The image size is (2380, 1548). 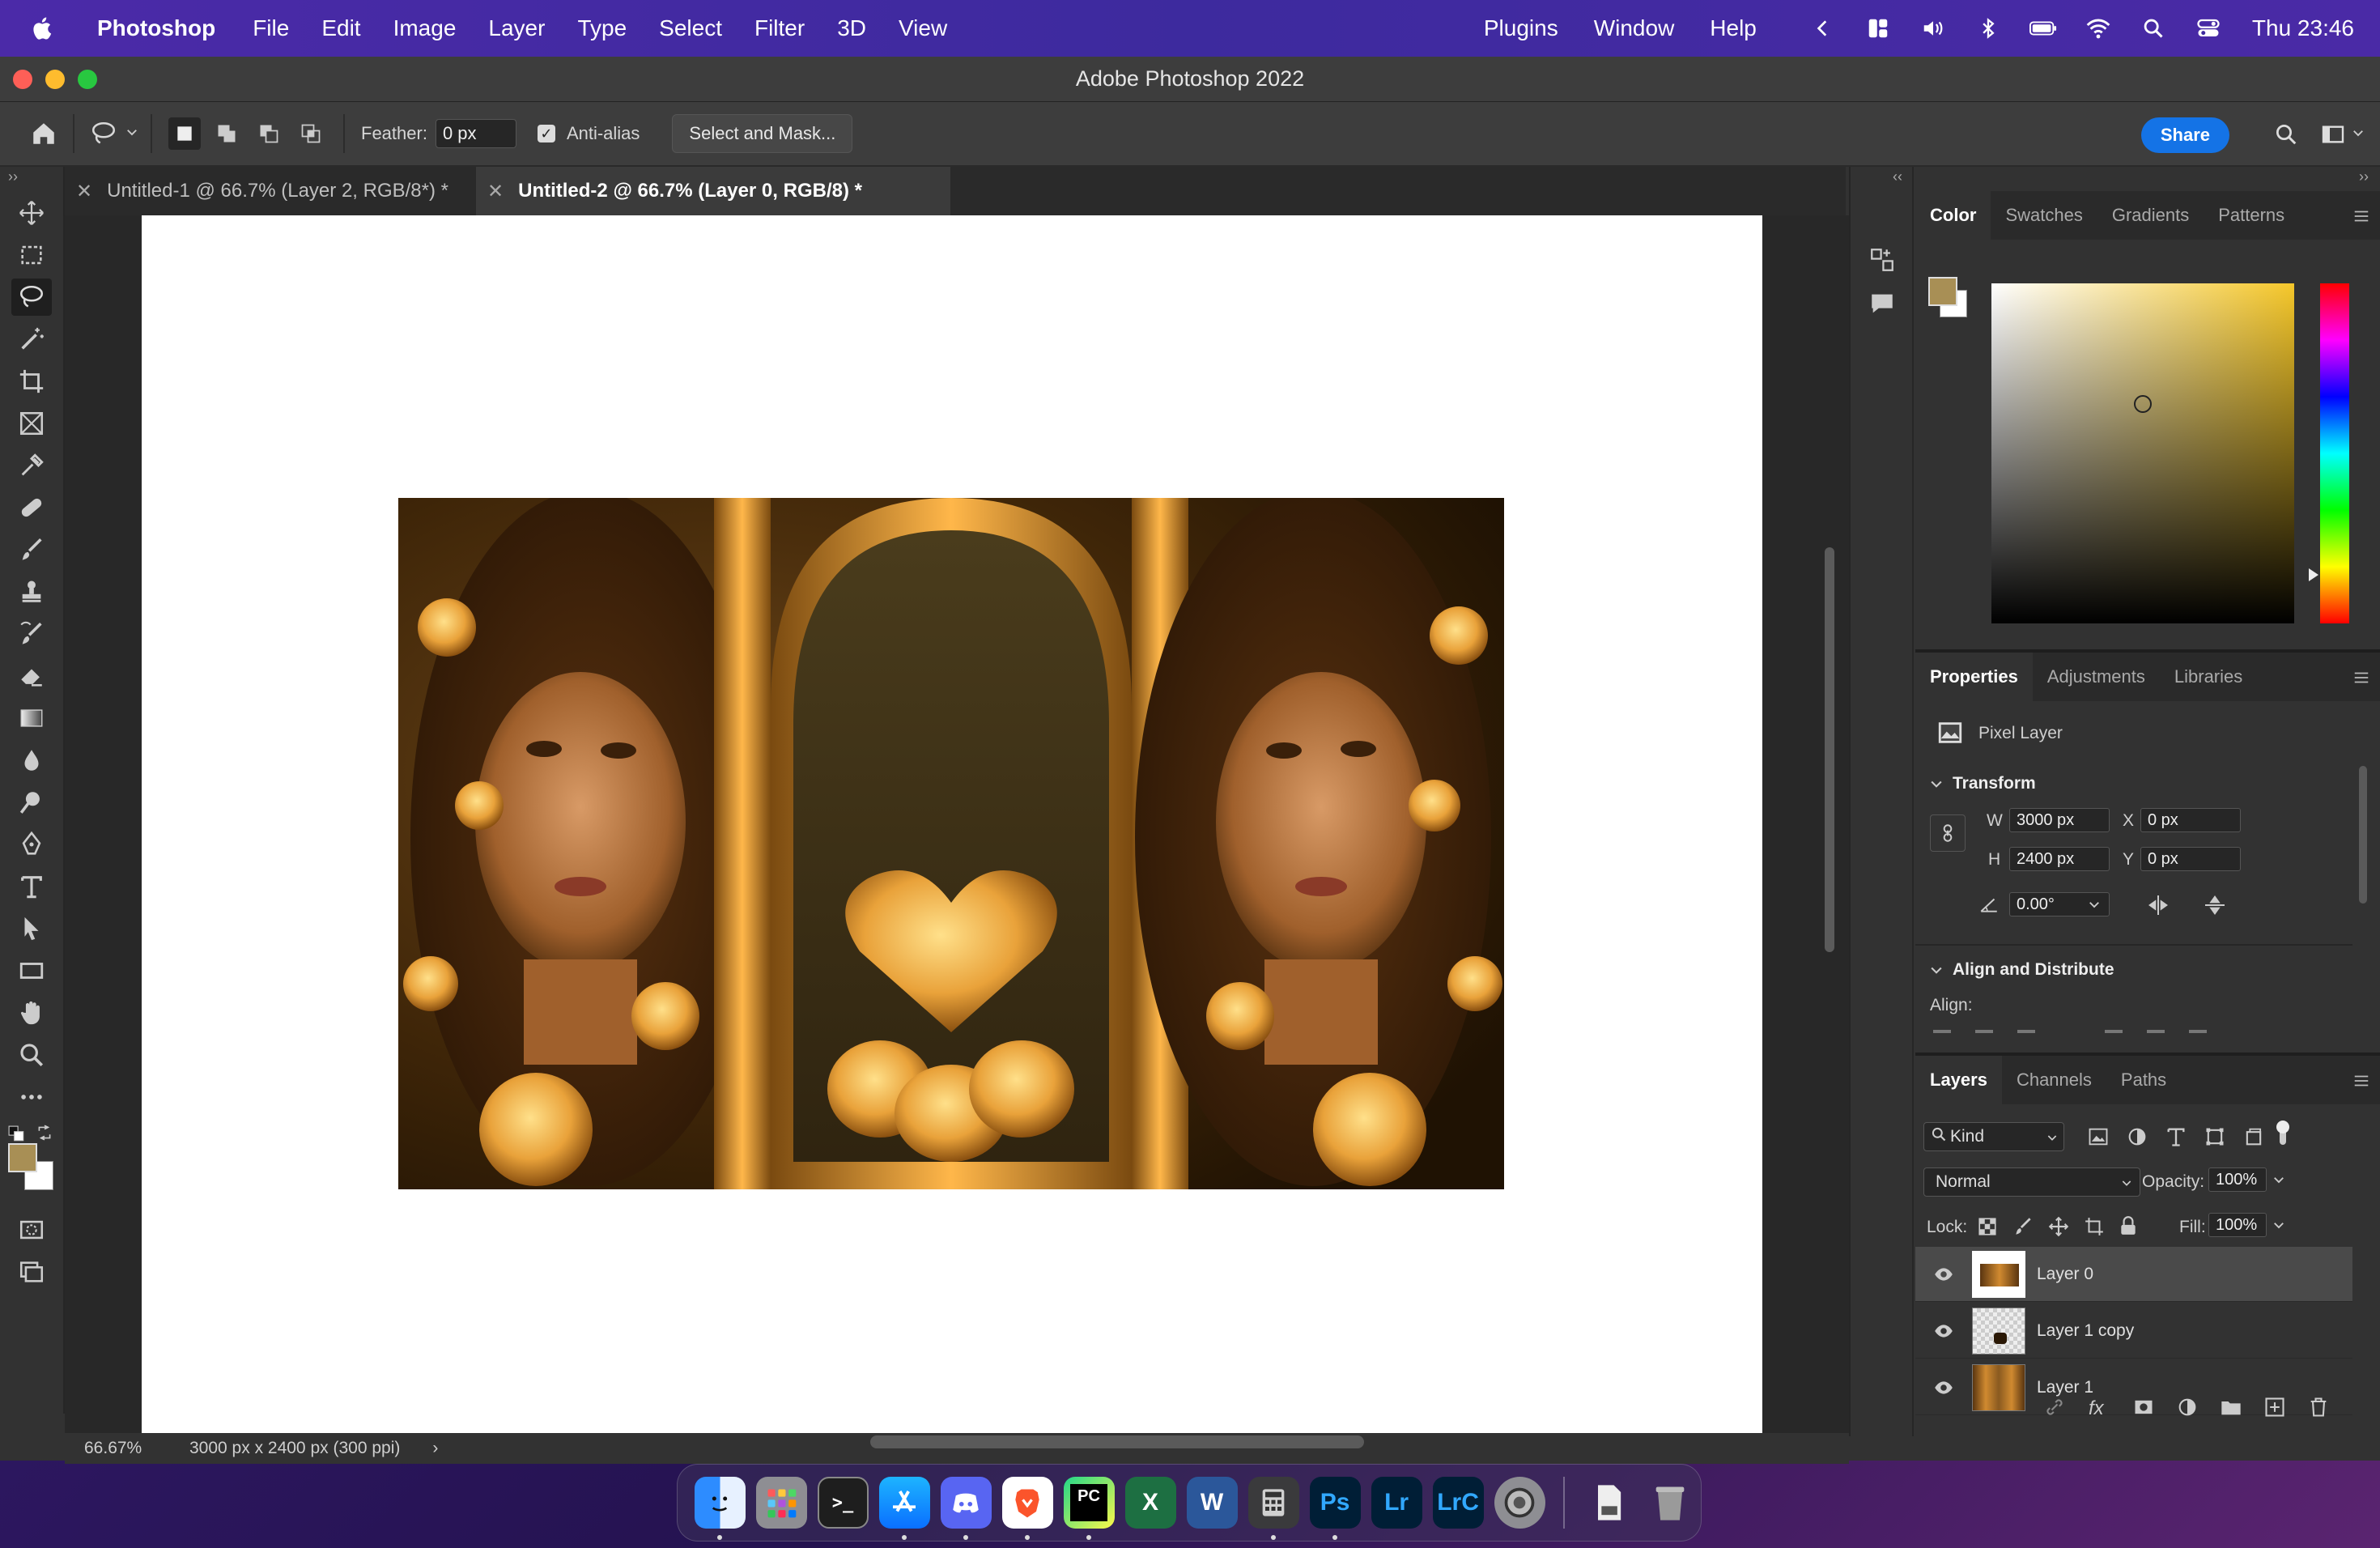 What do you see at coordinates (32, 929) in the screenshot?
I see `path-selection-tool-icon` at bounding box center [32, 929].